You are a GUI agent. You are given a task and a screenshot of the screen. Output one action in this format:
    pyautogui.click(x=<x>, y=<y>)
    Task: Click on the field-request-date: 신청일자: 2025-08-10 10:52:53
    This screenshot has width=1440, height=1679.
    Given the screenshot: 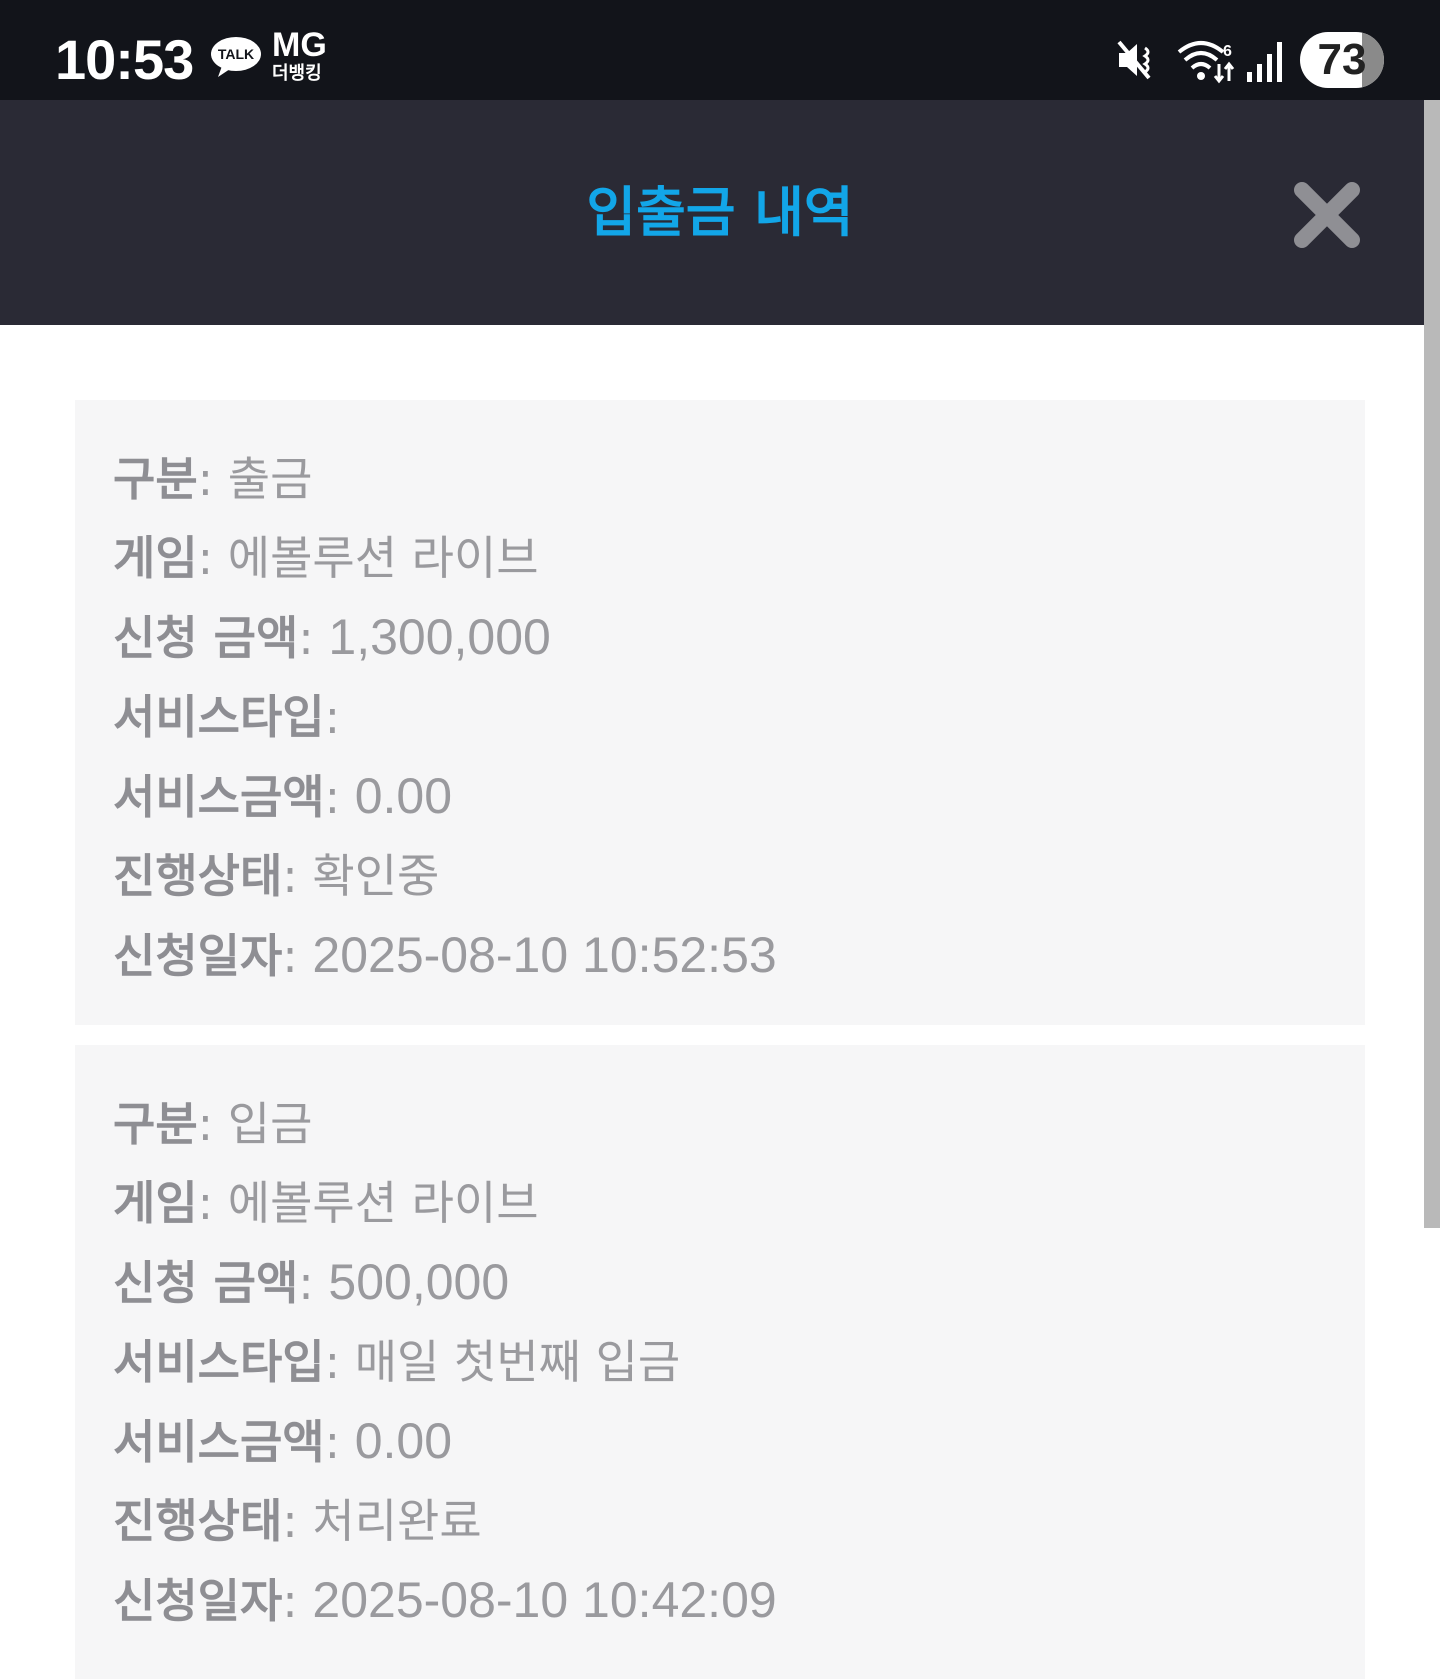 What is the action you would take?
    pyautogui.click(x=445, y=955)
    